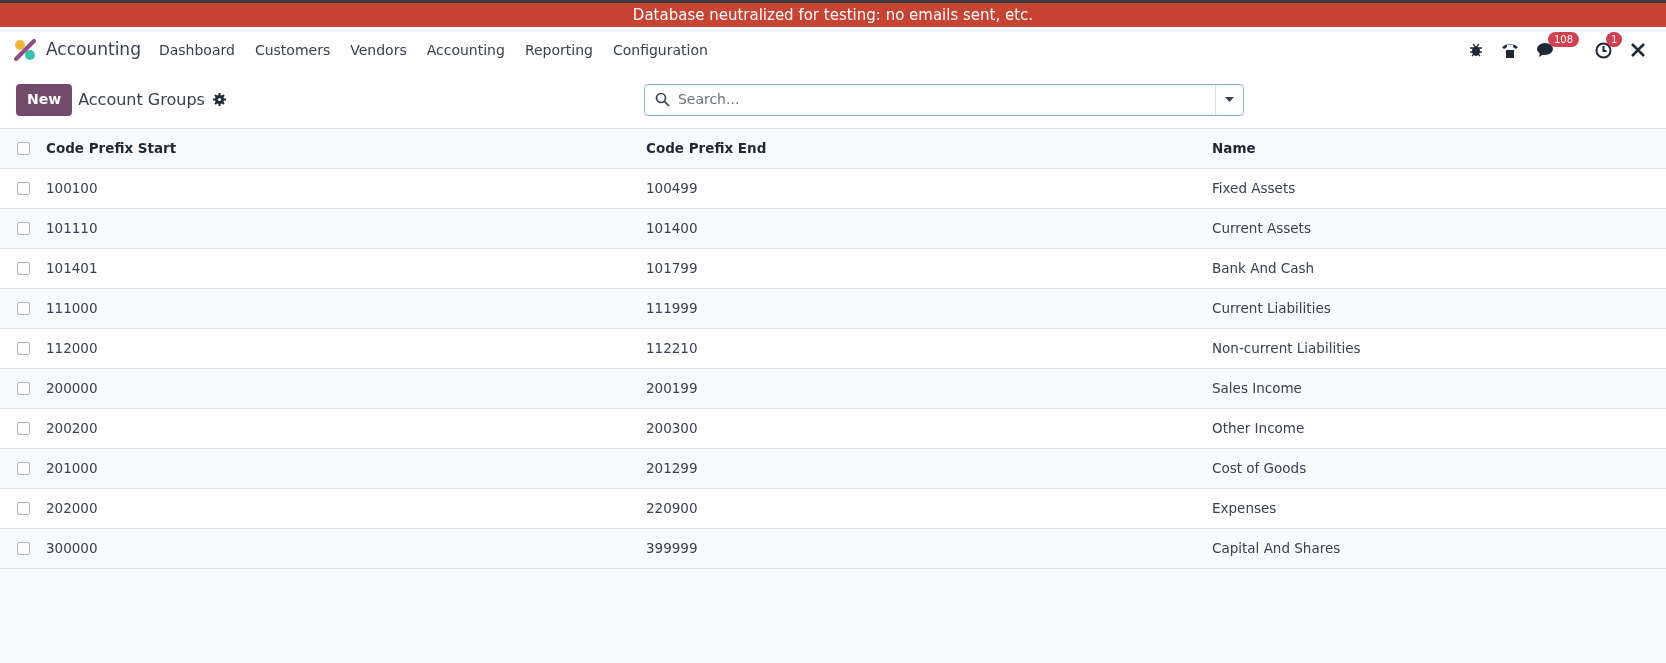 This screenshot has width=1666, height=663. I want to click on table-cell: 100499, so click(672, 188).